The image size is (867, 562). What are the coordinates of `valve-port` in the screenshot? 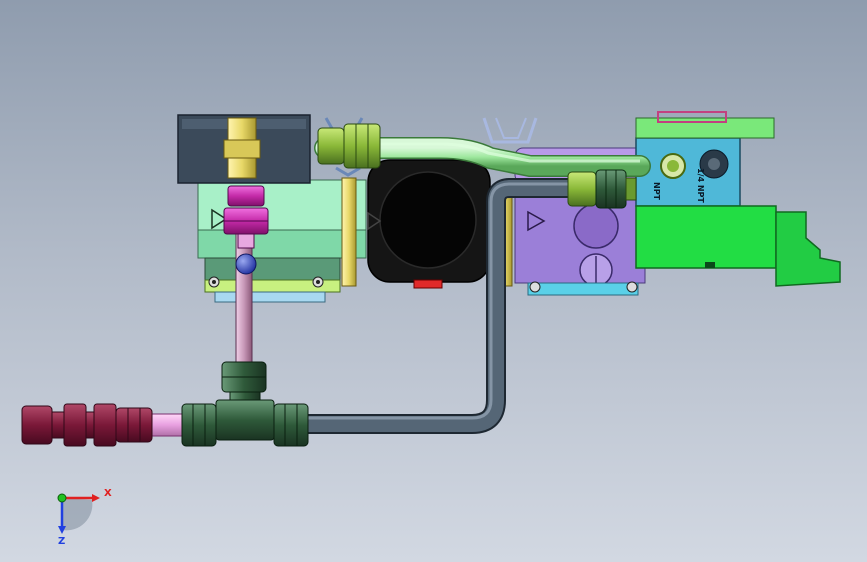 It's located at (596, 226).